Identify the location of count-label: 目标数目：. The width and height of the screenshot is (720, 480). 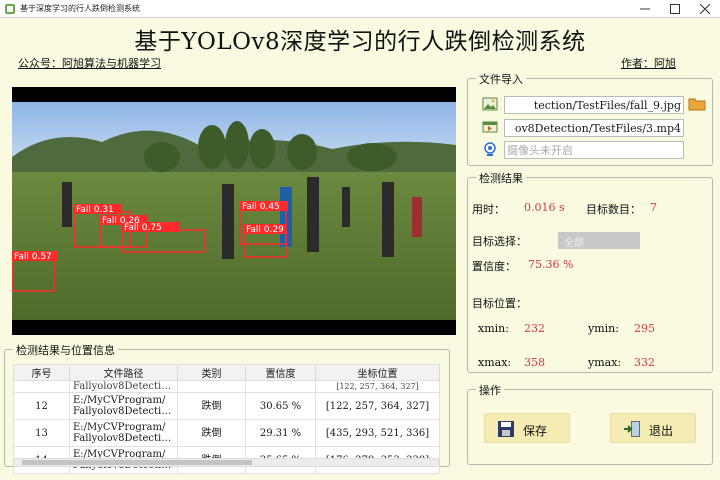
(613, 209).